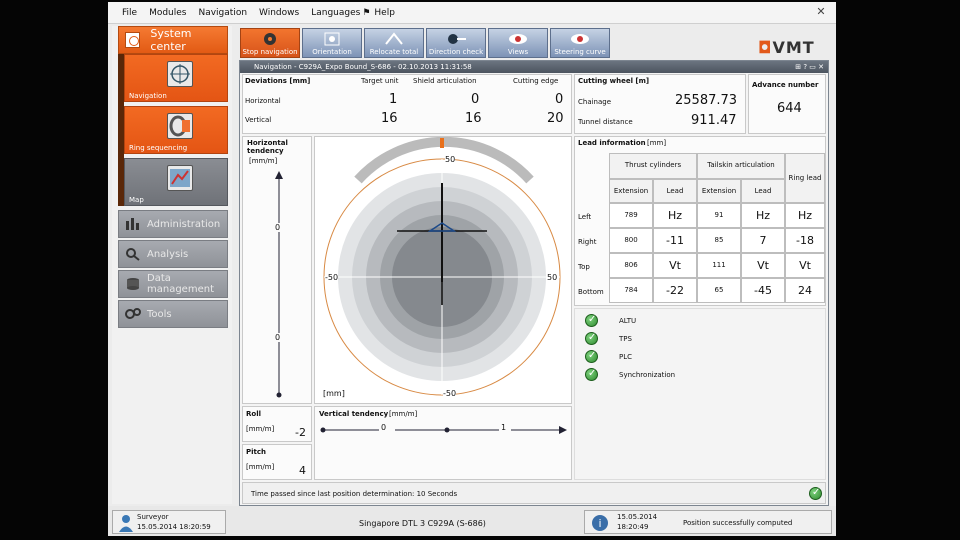 The image size is (960, 540). What do you see at coordinates (805, 240) in the screenshot?
I see `ring-lead-right: -18` at bounding box center [805, 240].